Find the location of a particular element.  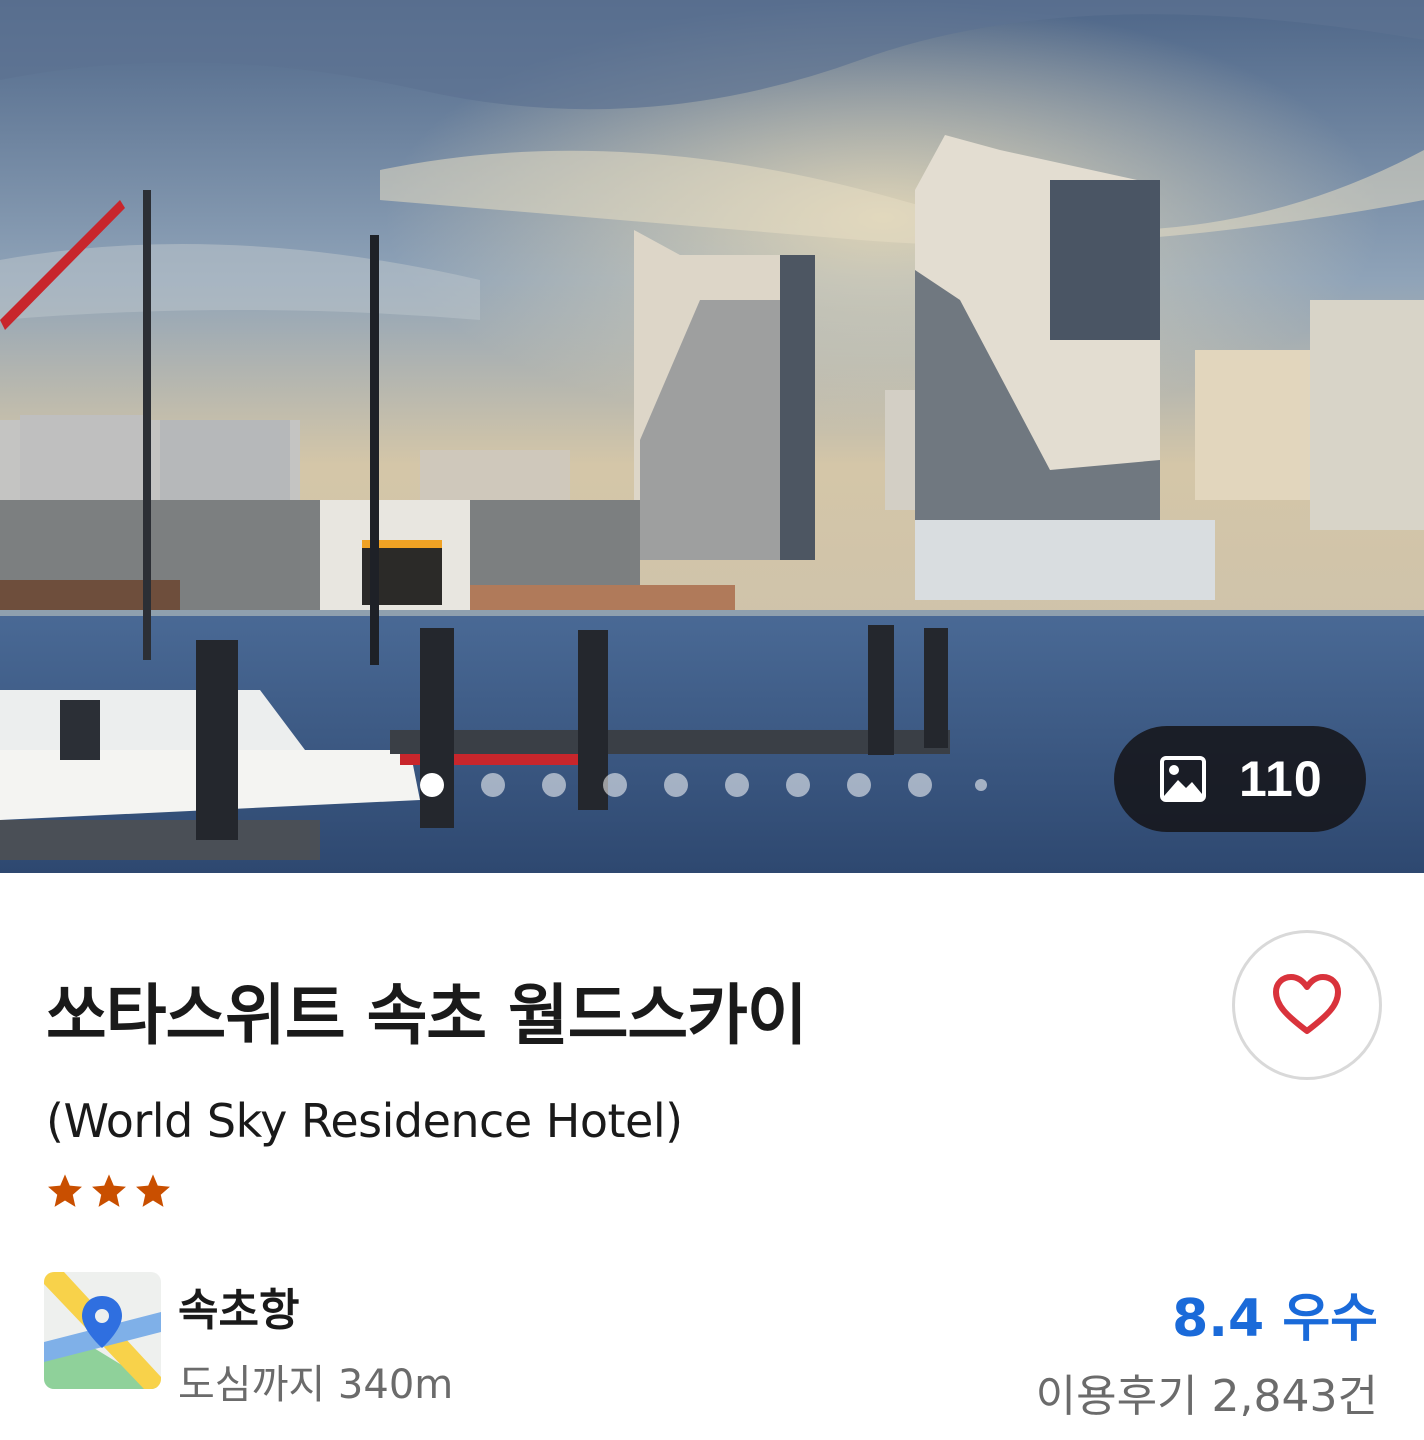

carousel-dot-active is located at coordinates (432, 785).